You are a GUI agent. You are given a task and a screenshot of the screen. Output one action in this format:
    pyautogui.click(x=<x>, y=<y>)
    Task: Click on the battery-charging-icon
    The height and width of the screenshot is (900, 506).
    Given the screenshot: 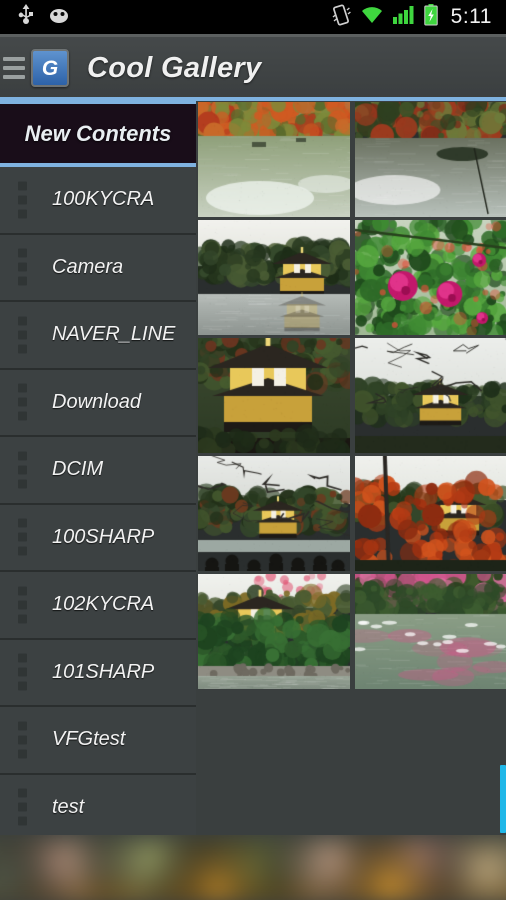 What is the action you would take?
    pyautogui.click(x=430, y=17)
    